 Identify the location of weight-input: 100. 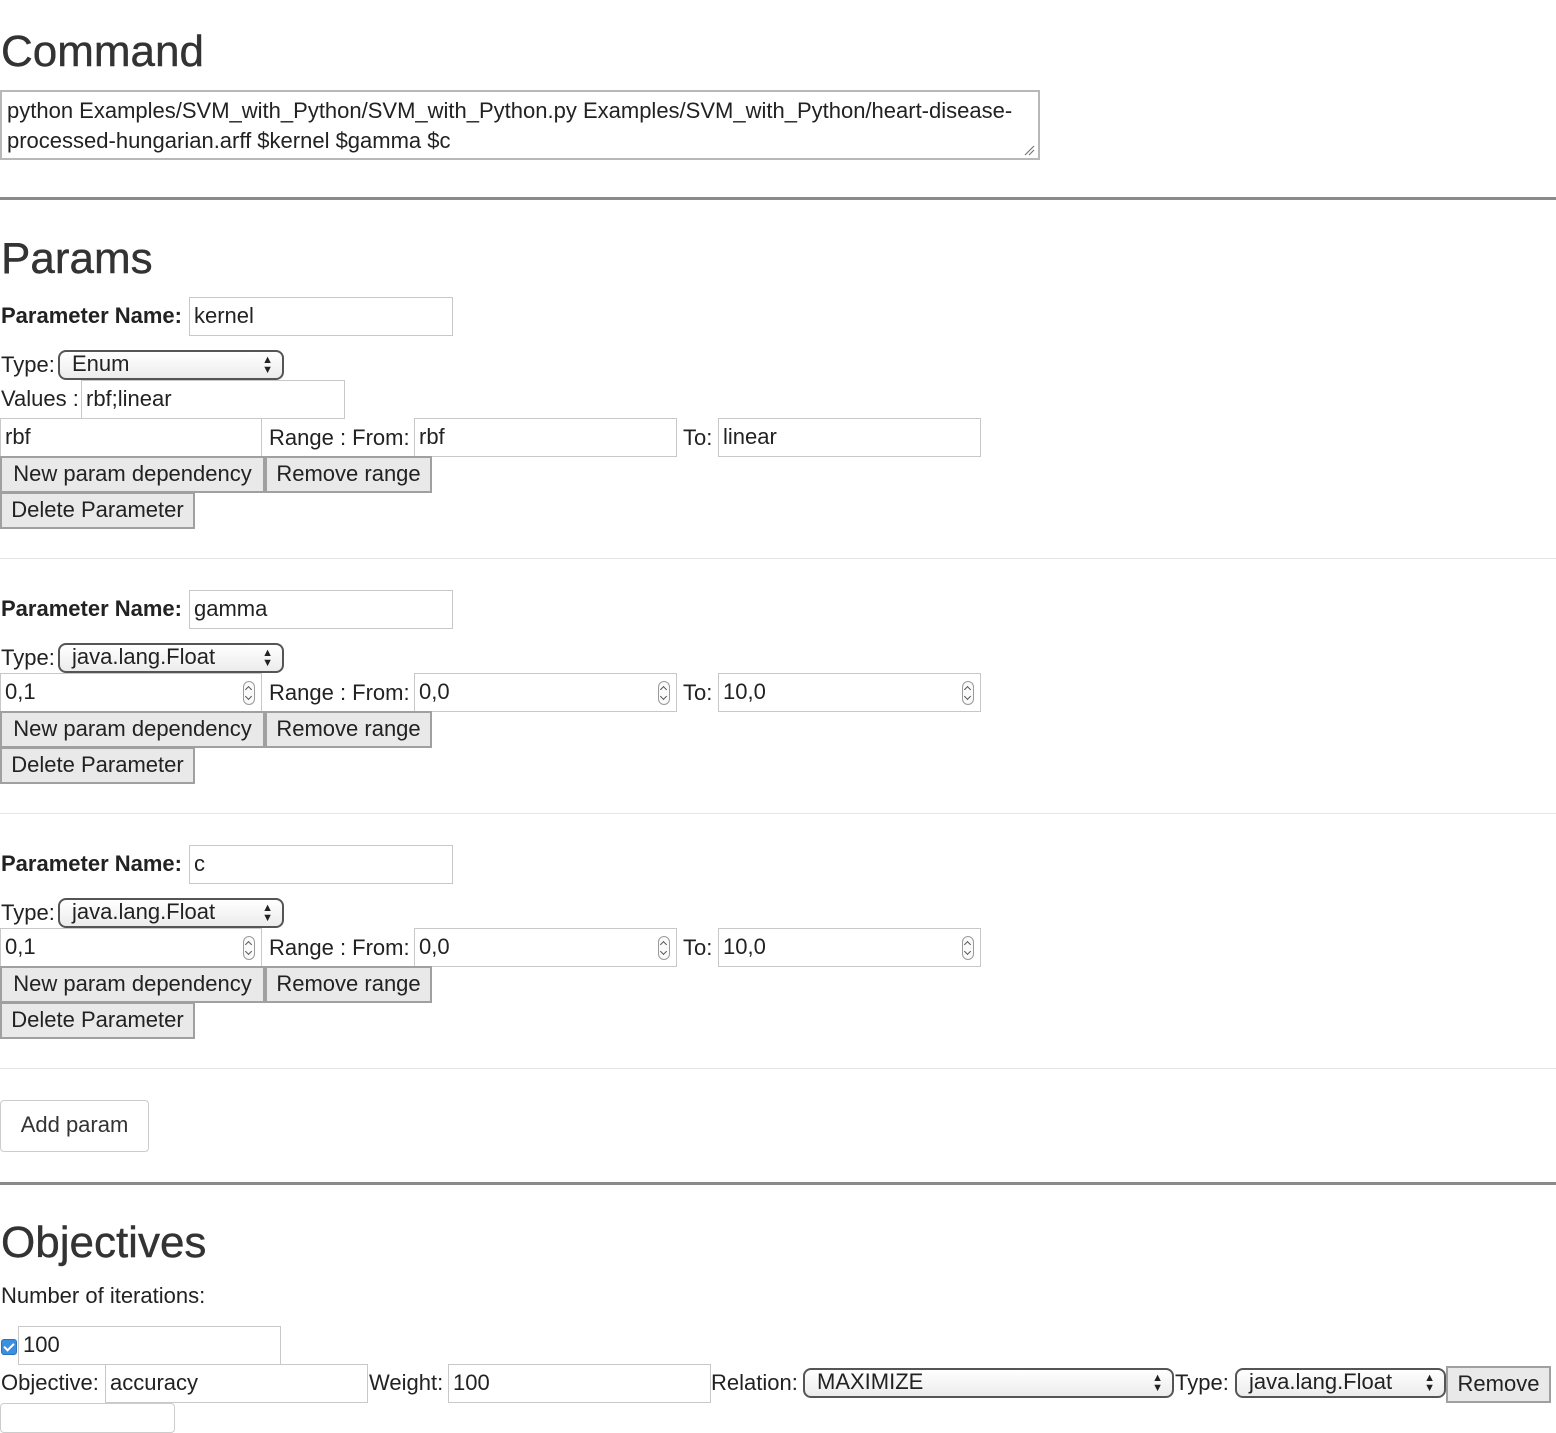
(579, 1383).